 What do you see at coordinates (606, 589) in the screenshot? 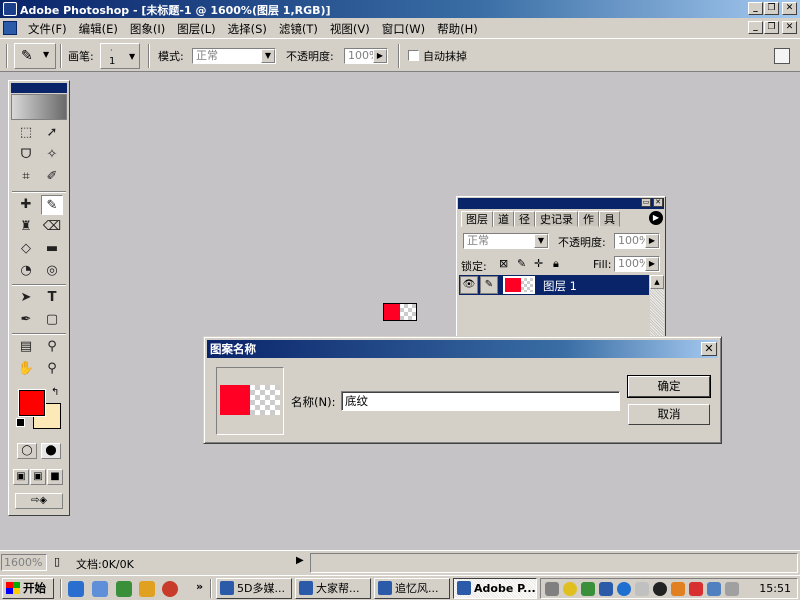
I see `connection-icon` at bounding box center [606, 589].